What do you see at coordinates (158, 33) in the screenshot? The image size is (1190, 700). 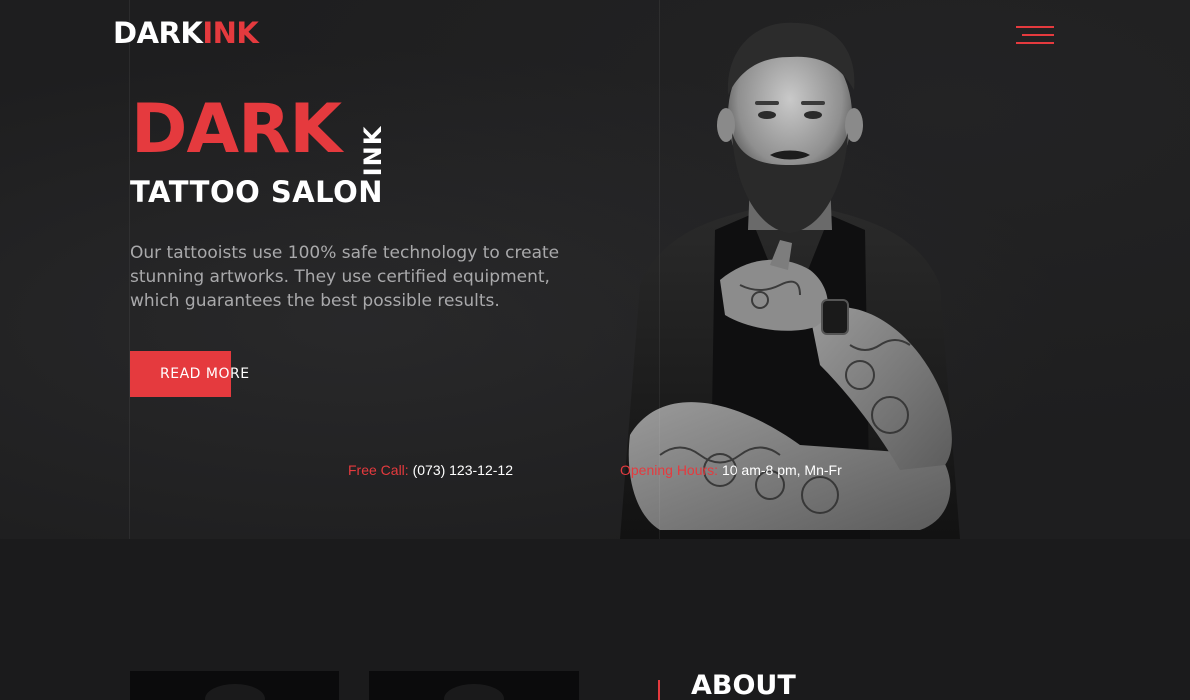 I see `logo-text-dark: DARK` at bounding box center [158, 33].